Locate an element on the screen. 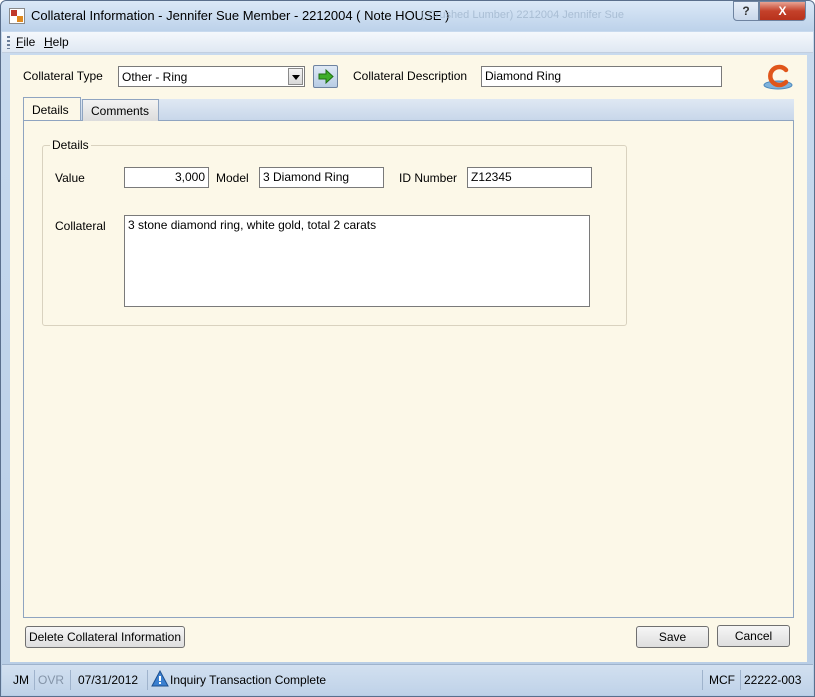 The width and height of the screenshot is (815, 697). menu-file: File is located at coordinates (25, 42).